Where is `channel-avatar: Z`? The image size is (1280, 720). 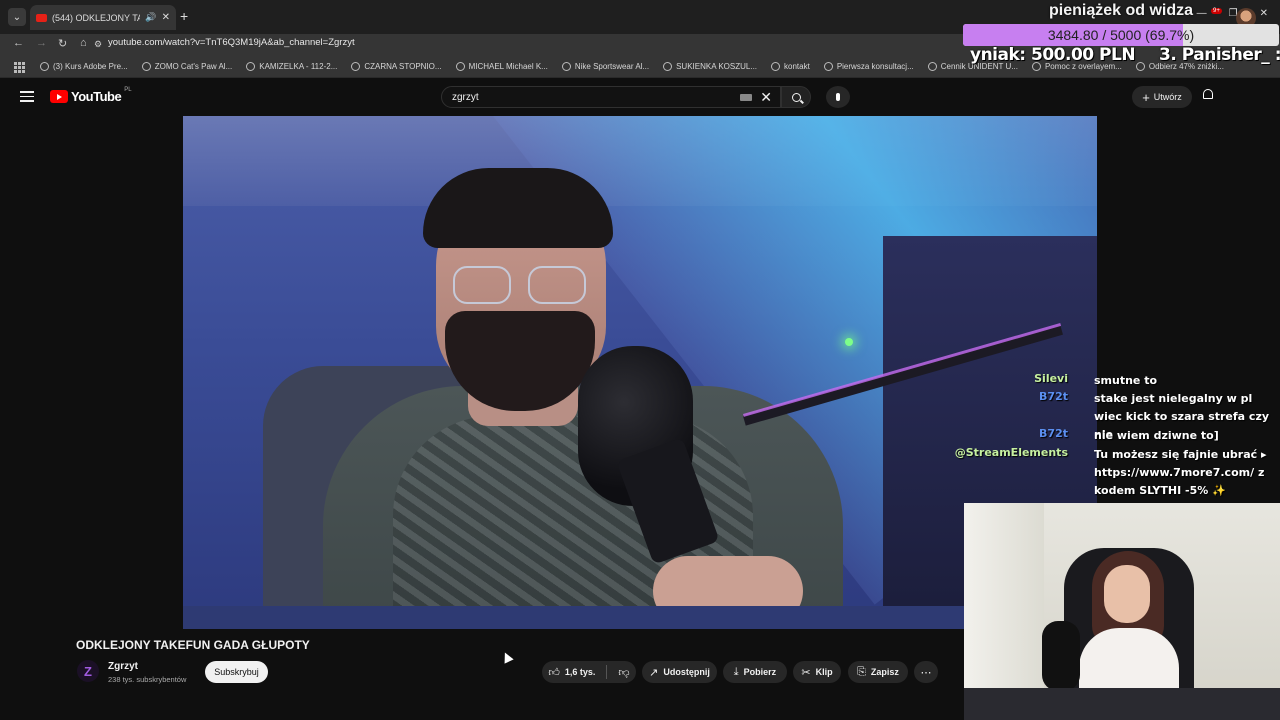
channel-avatar: Z is located at coordinates (88, 671).